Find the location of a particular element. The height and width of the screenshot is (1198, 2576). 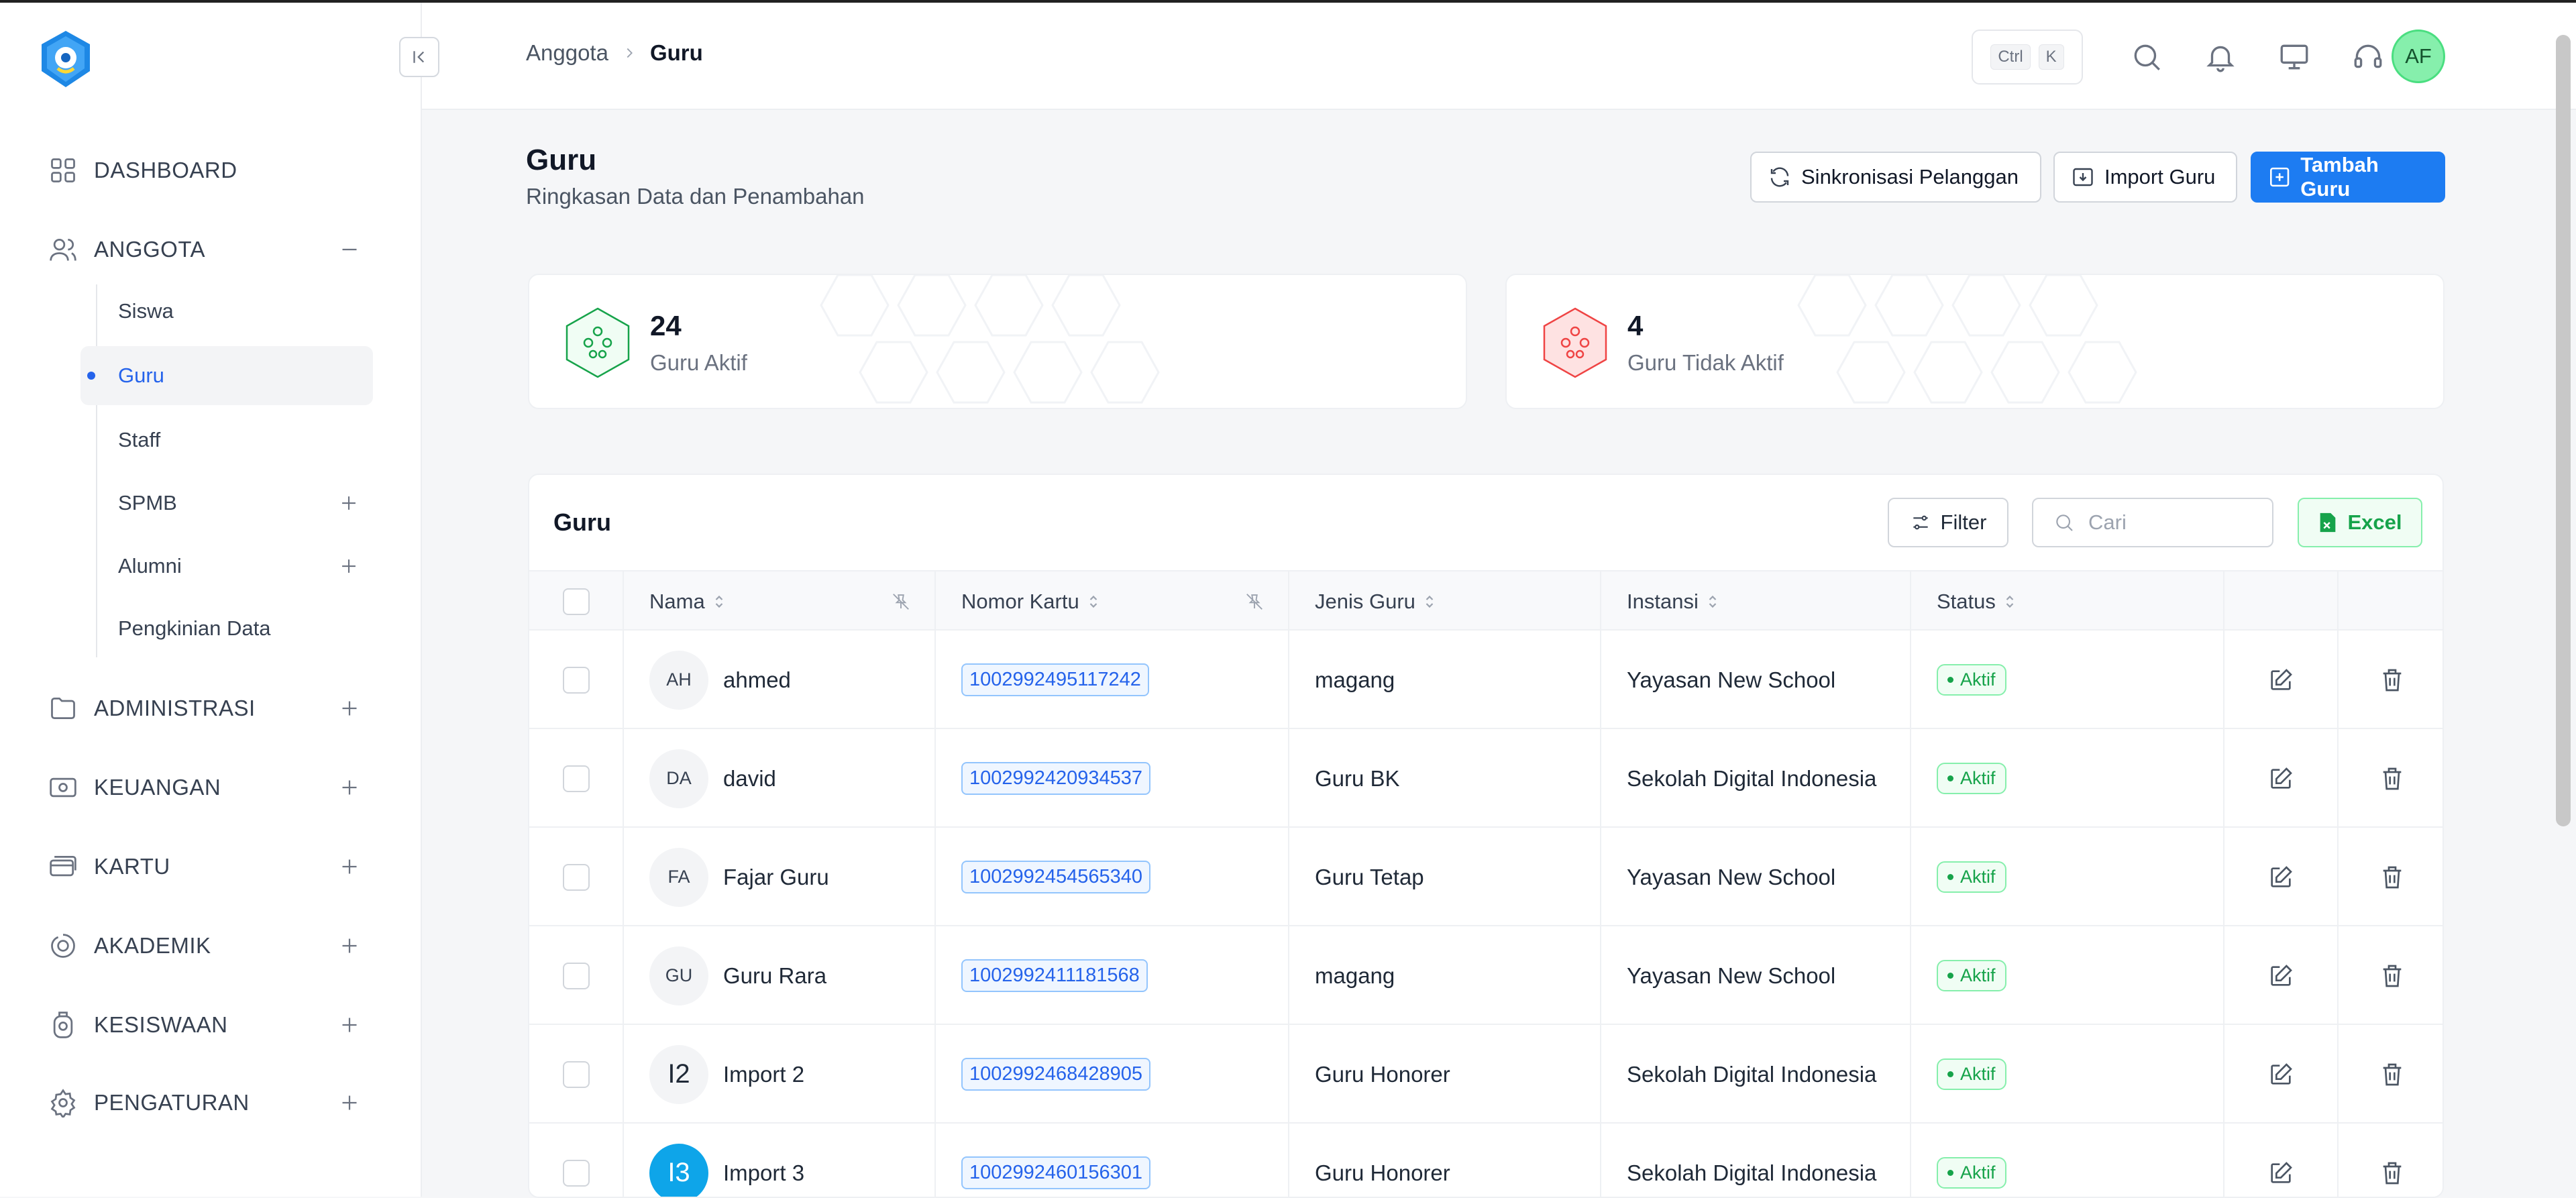

user-avatar: AF is located at coordinates (2418, 56).